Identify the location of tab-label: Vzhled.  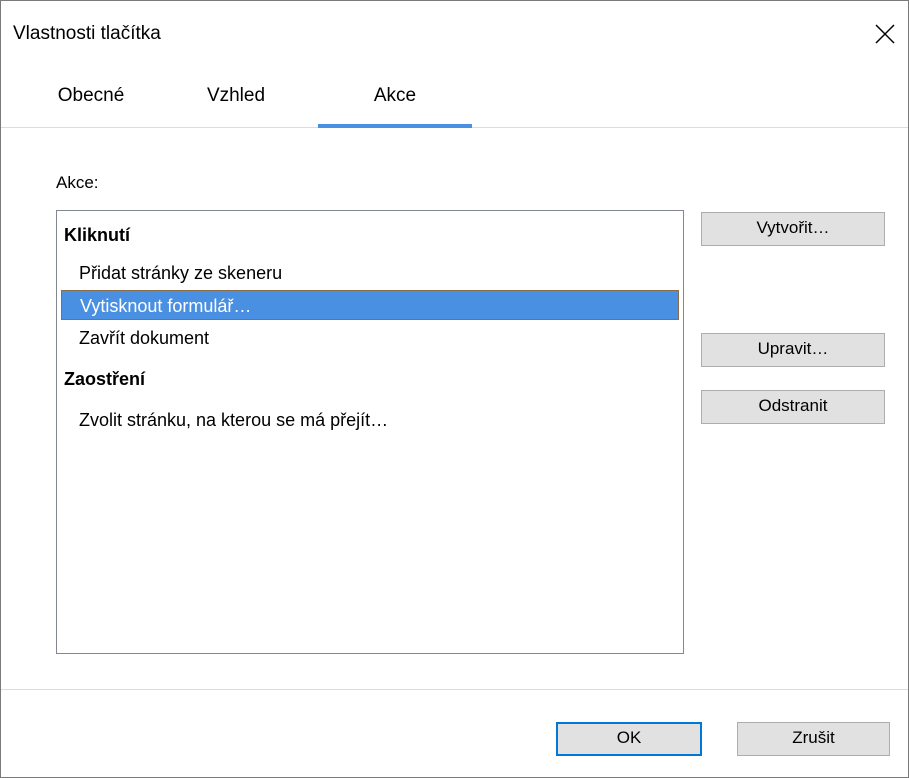
(236, 95).